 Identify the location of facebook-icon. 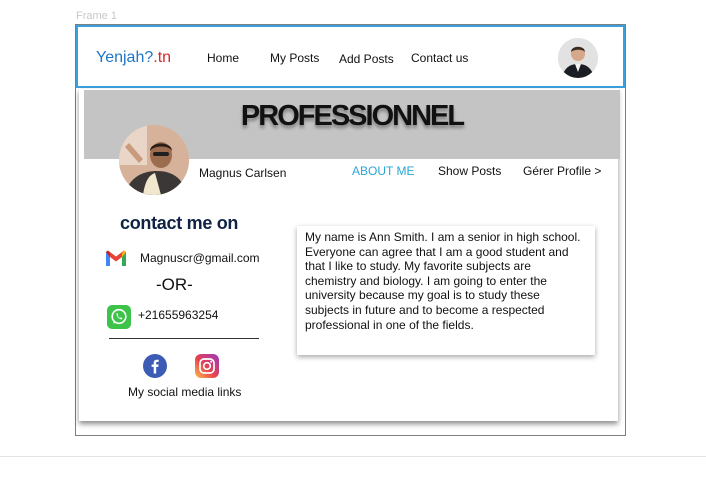
(155, 366).